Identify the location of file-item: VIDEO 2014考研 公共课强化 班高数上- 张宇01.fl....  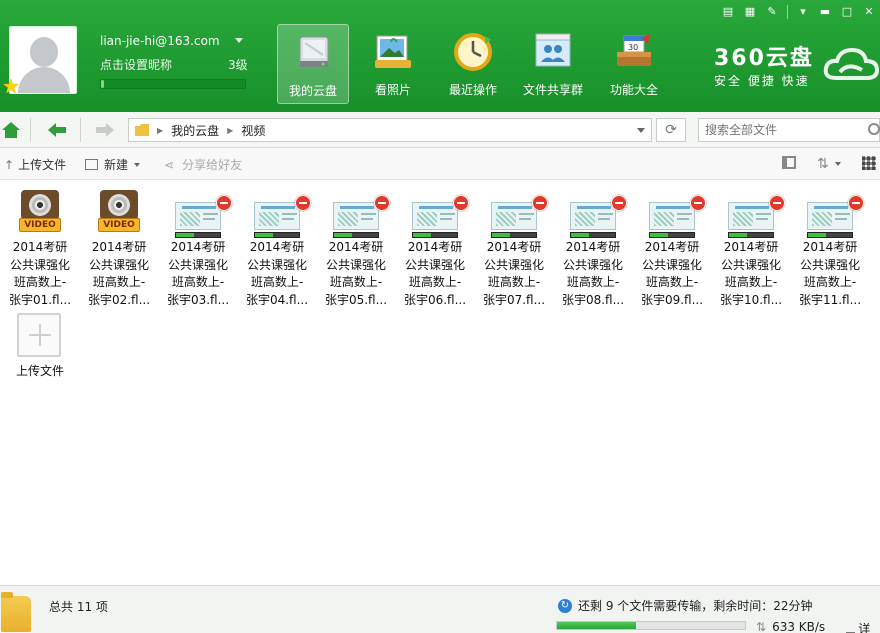
(40, 247).